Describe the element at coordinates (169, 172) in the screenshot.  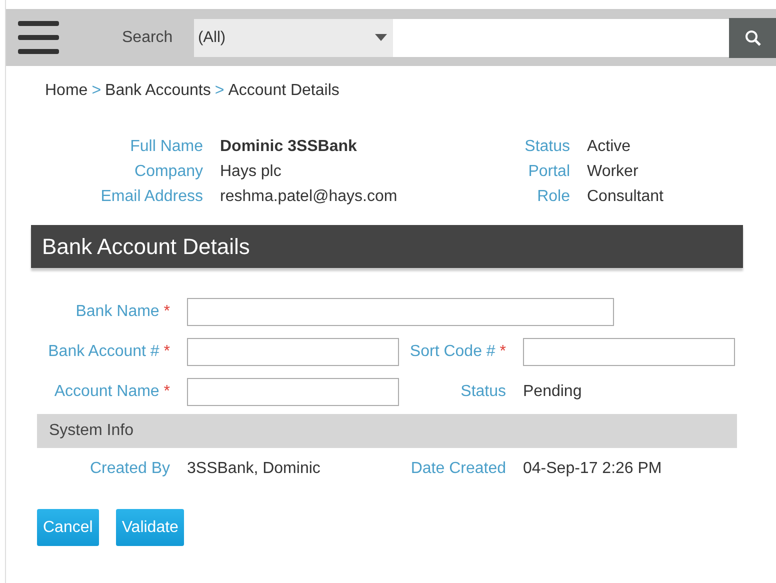
I see `field-label: Company` at that location.